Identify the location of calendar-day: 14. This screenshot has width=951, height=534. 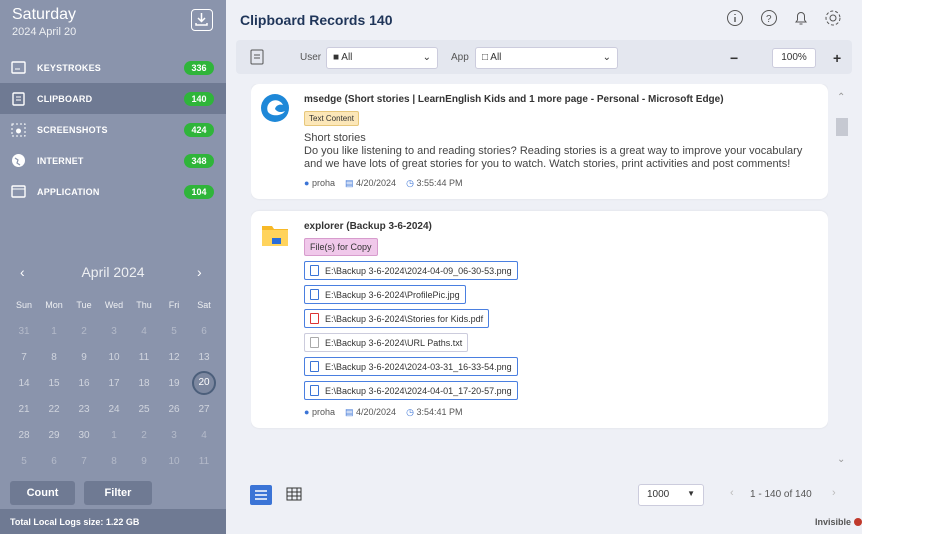
(24, 383).